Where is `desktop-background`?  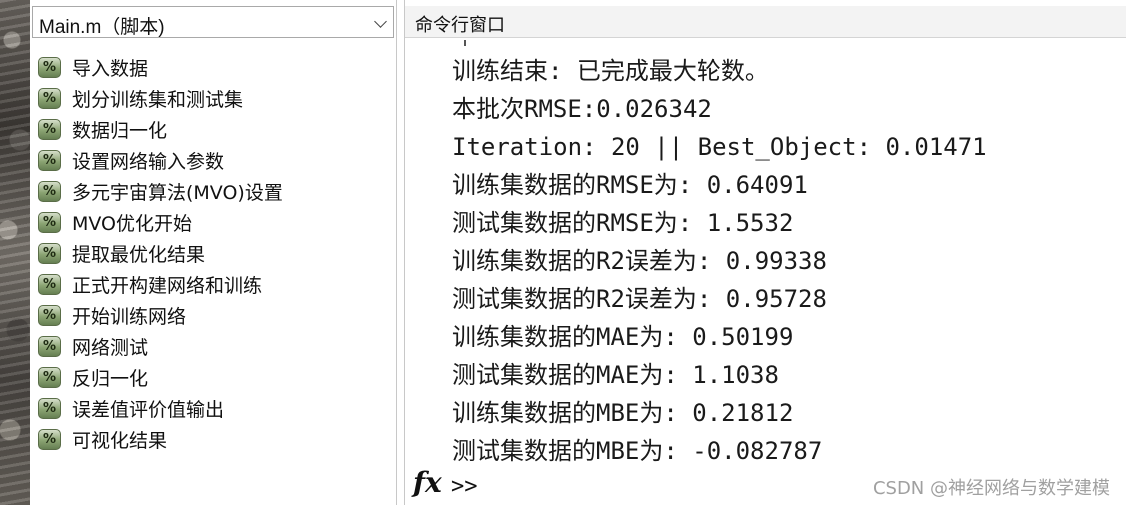
desktop-background is located at coordinates (15, 252).